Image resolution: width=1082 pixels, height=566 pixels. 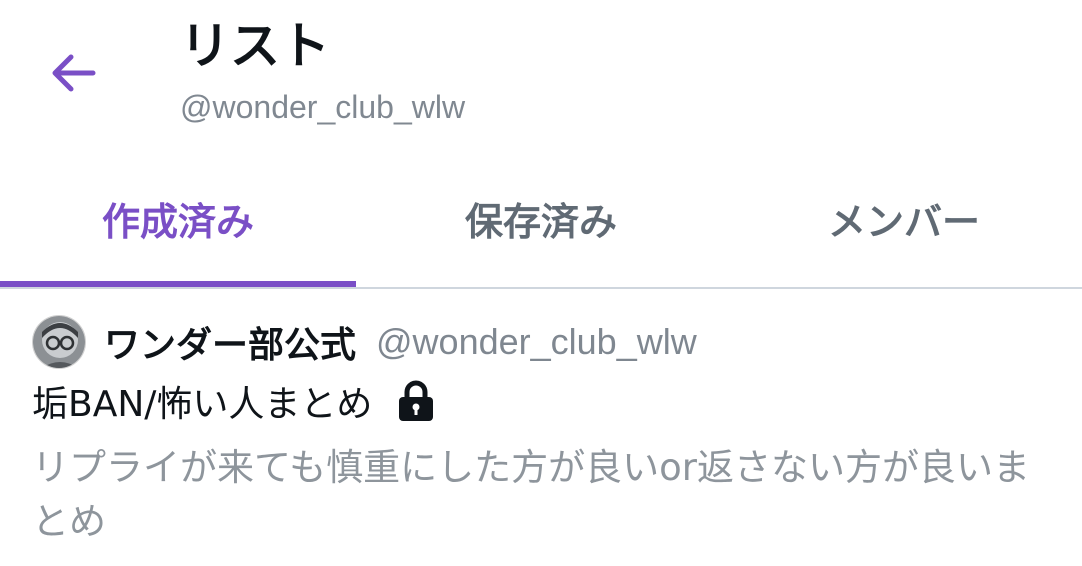 I want to click on tab-saved: 保存済み, so click(x=541, y=218).